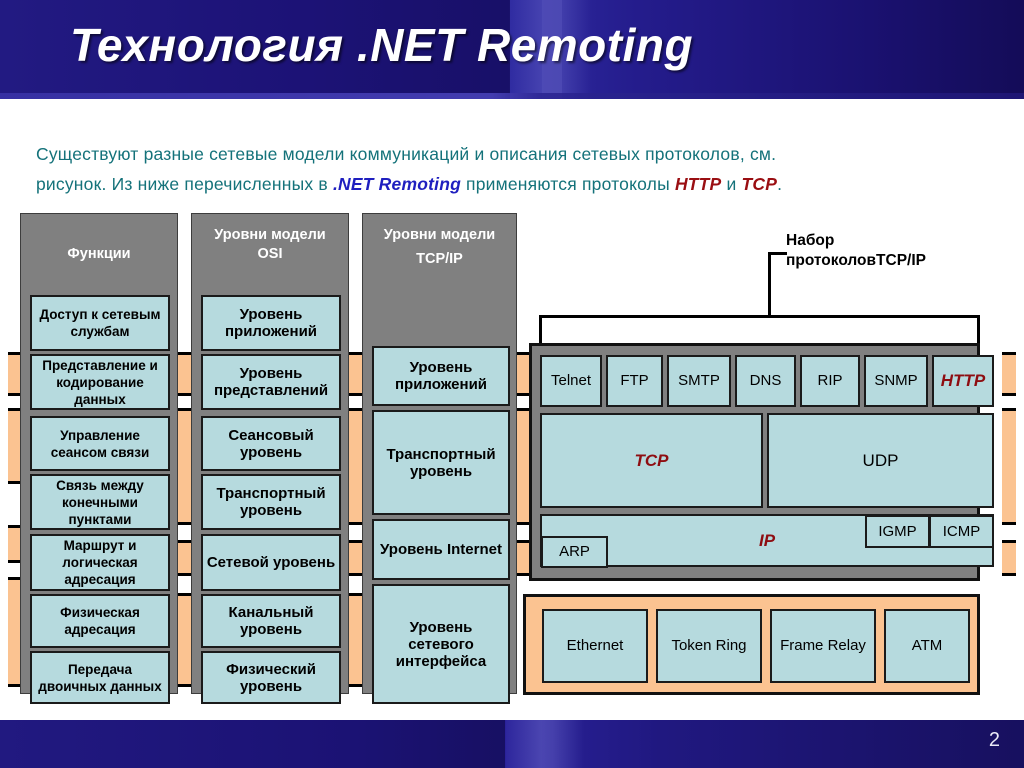 This screenshot has height=768, width=1024. Describe the element at coordinates (100, 621) in the screenshot. I see `functions-cell-5: Физическая адресация` at that location.